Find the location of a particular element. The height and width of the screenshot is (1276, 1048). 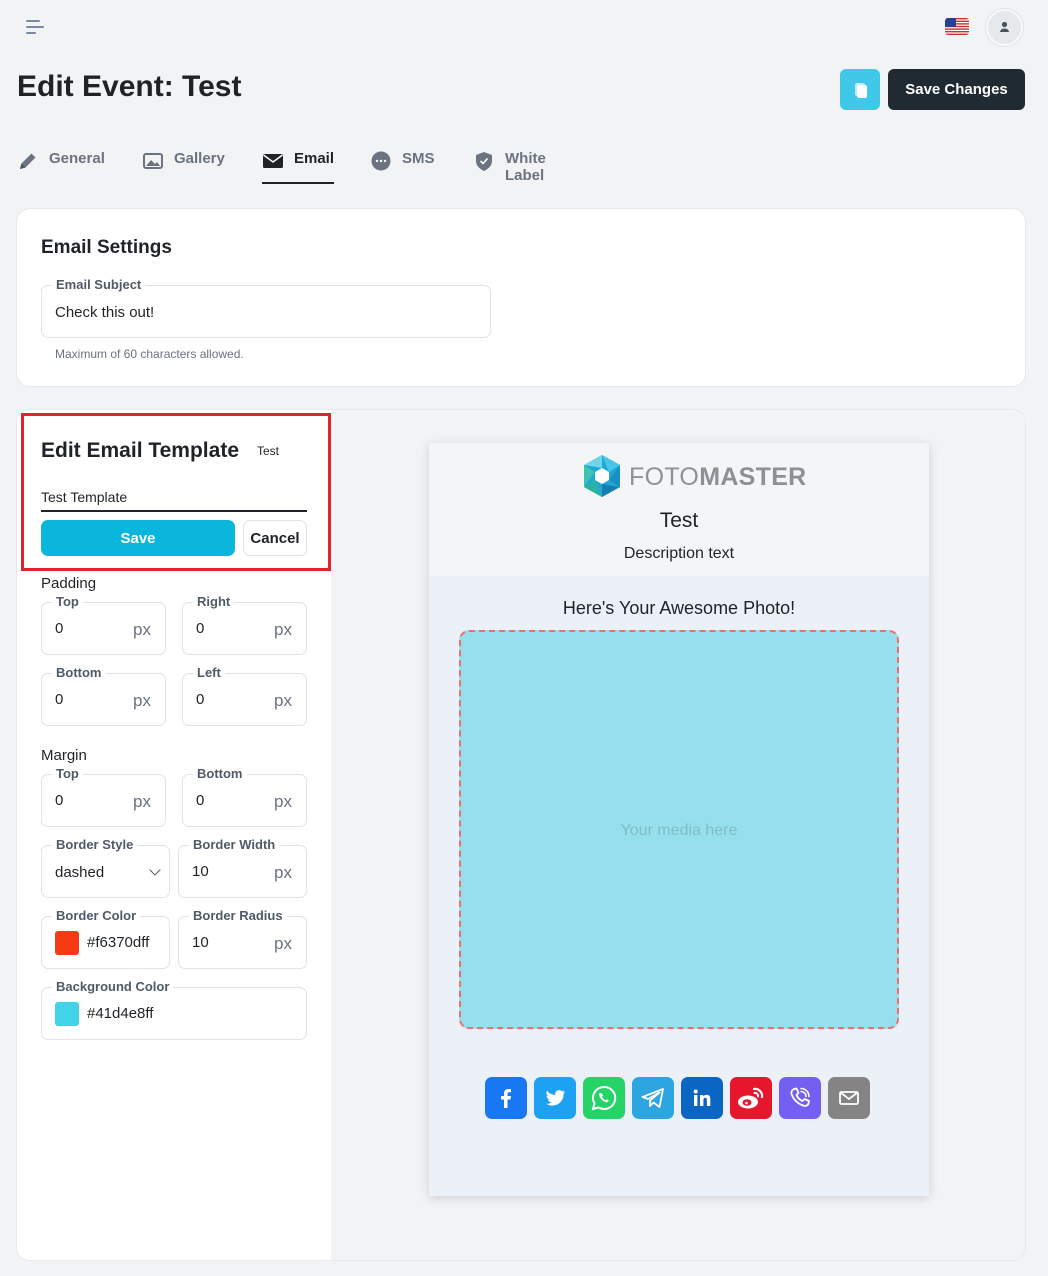

logo-text: FOTOMASTER is located at coordinates (718, 477).